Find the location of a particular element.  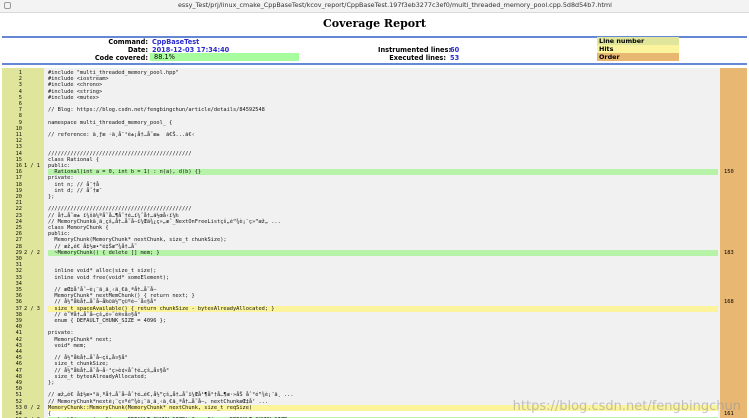

command-label: Command: is located at coordinates (128, 42).